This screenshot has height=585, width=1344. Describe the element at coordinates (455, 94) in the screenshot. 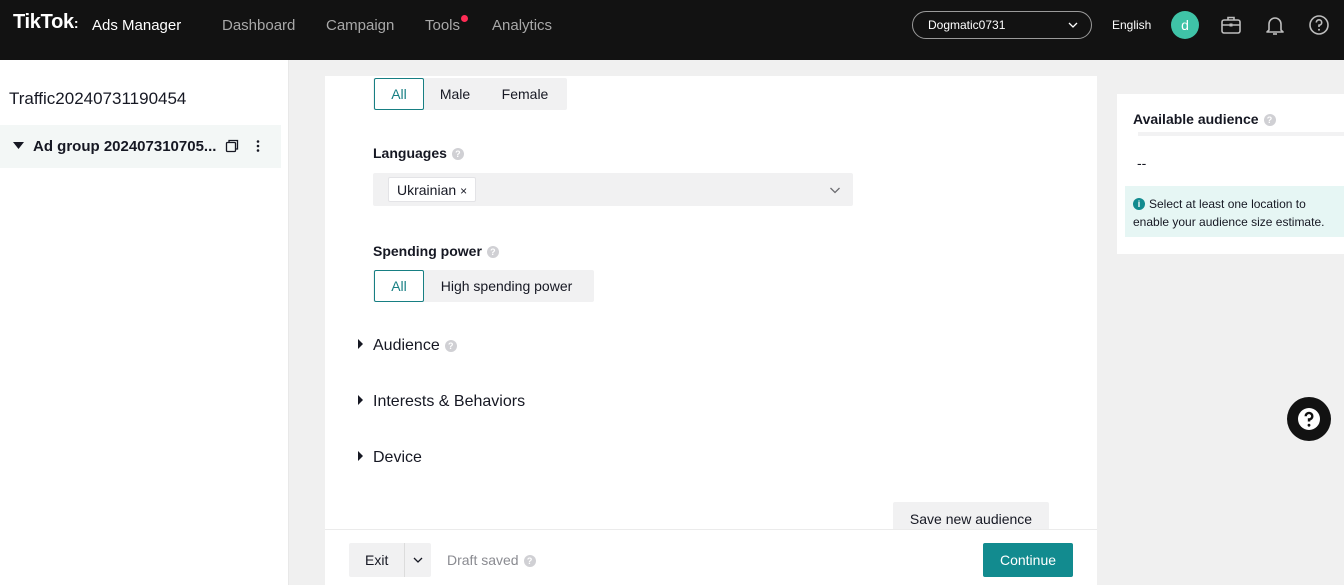

I see `gender-male: Male` at that location.